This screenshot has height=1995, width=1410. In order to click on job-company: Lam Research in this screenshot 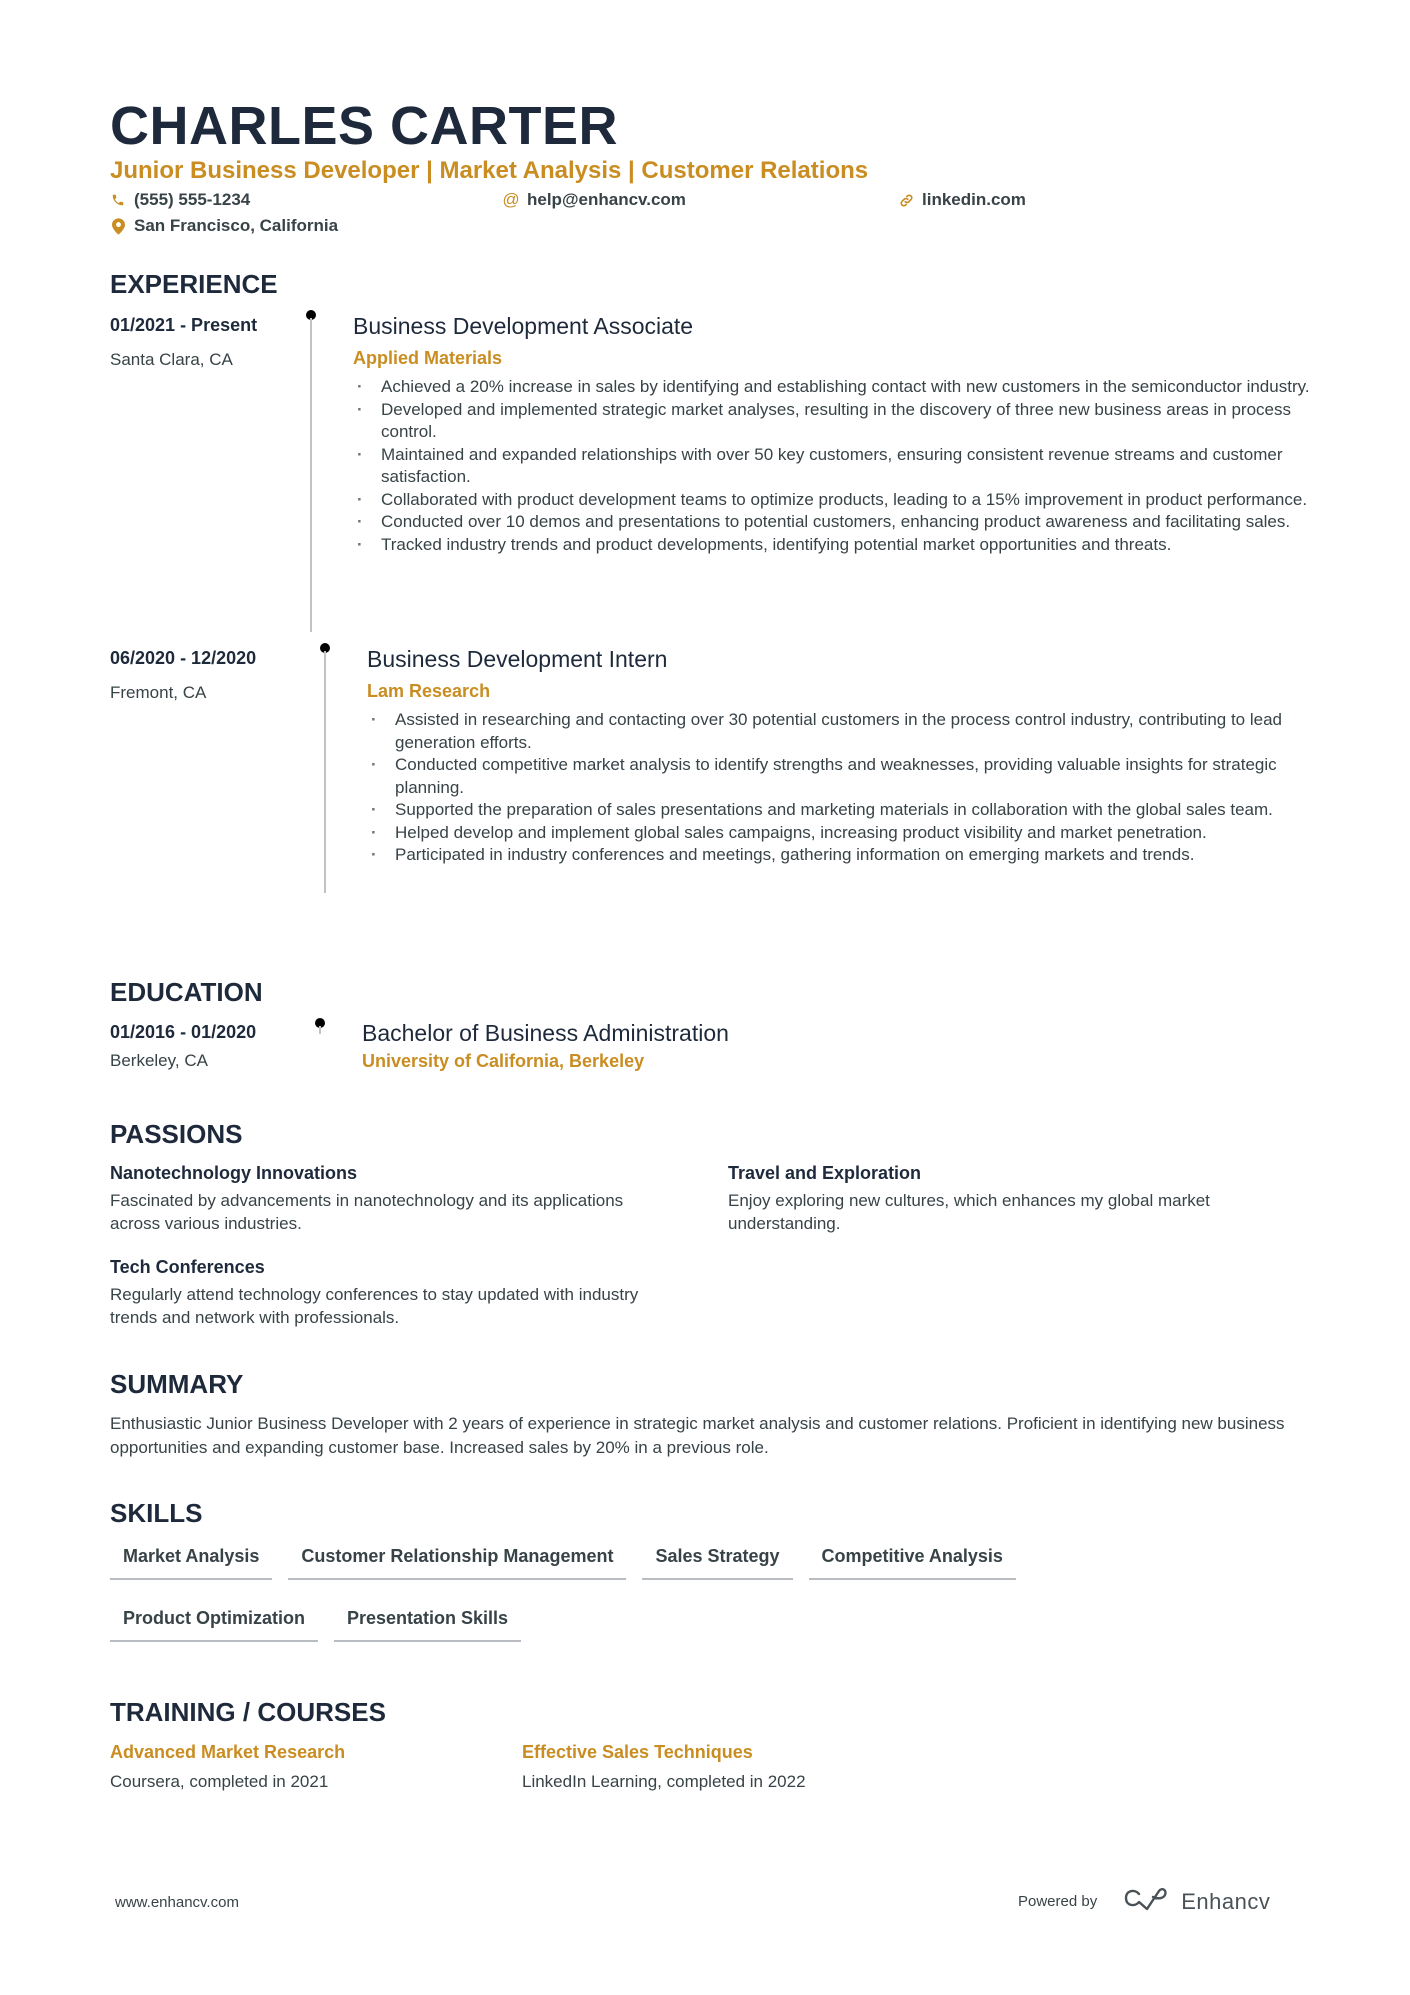, I will do `click(429, 691)`.